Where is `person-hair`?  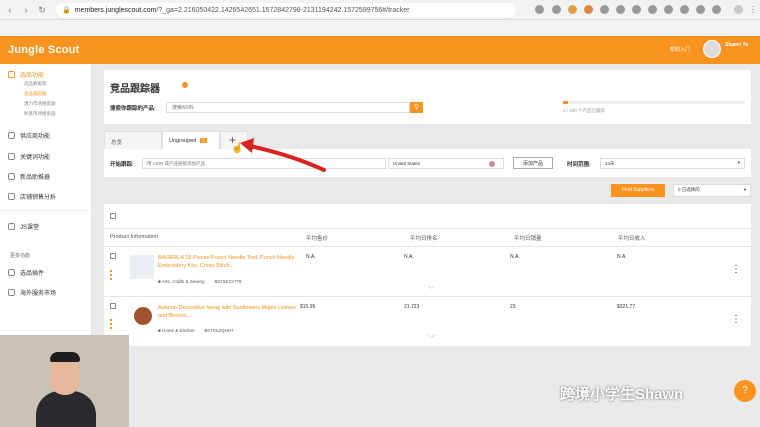 person-hair is located at coordinates (65, 357).